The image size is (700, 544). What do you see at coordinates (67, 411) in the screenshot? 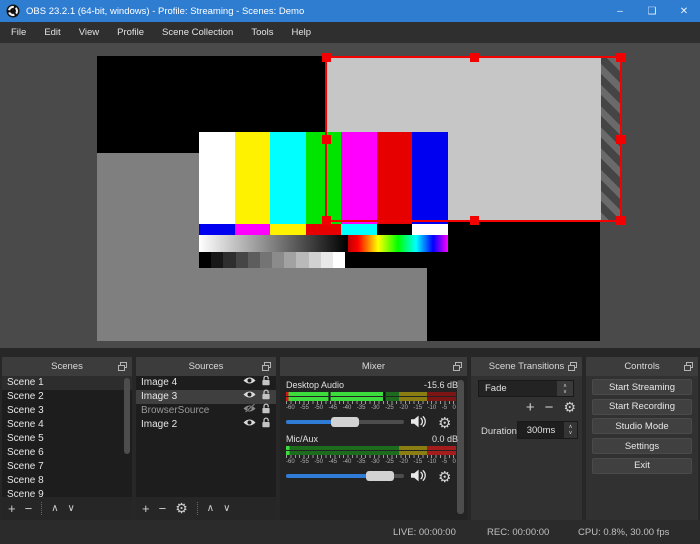
I see `scene-row: Scene 3` at bounding box center [67, 411].